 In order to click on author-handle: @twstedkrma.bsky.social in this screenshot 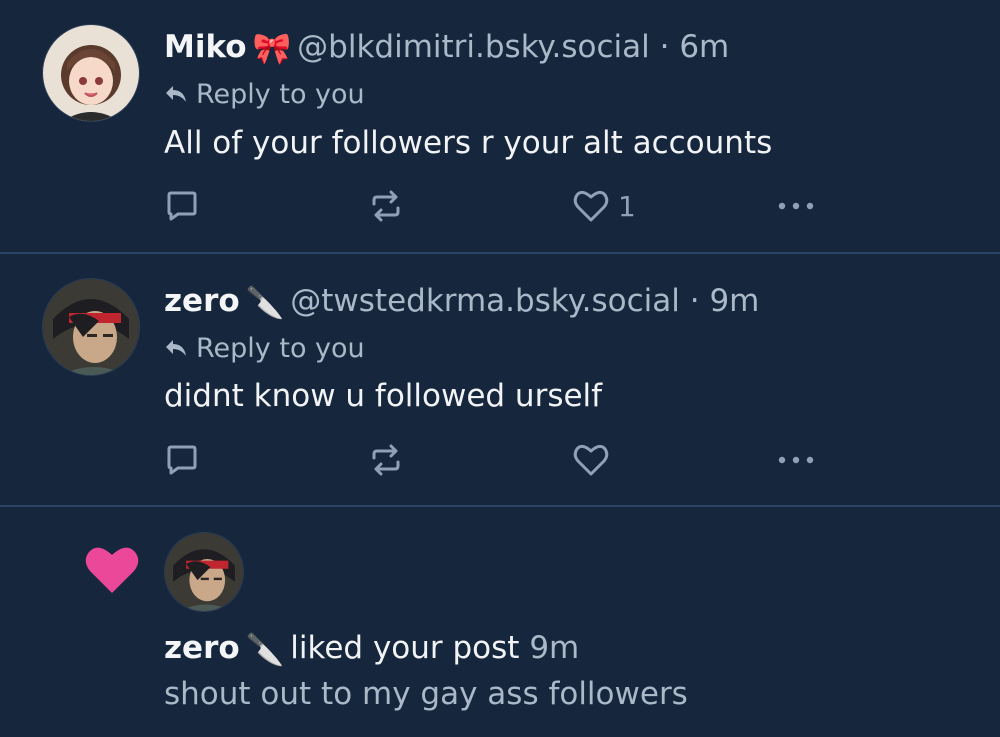, I will do `click(485, 301)`.